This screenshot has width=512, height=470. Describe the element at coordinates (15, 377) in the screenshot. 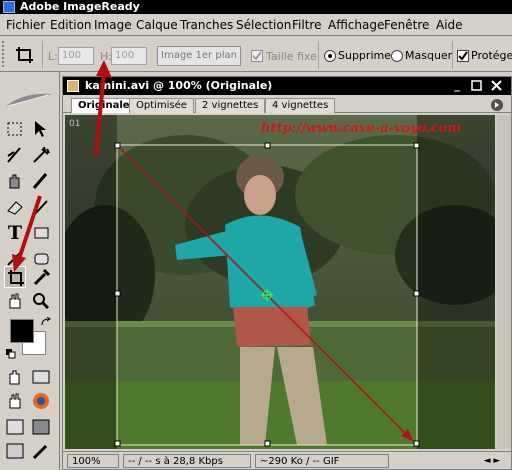

I see `image-map-tool-icon` at that location.